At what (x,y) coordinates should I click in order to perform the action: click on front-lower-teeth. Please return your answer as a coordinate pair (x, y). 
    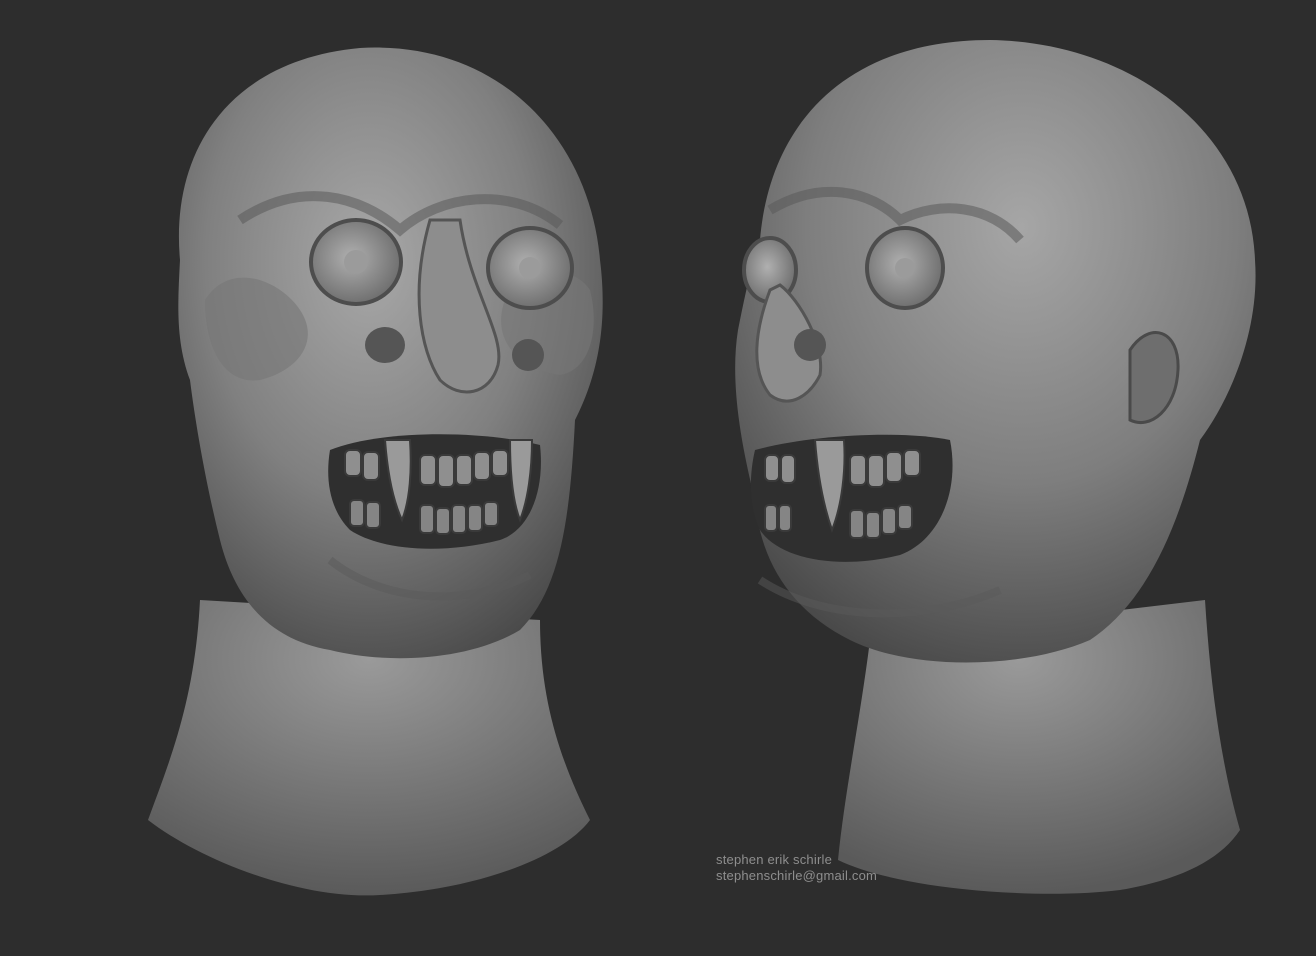
    Looking at the image, I should click on (424, 517).